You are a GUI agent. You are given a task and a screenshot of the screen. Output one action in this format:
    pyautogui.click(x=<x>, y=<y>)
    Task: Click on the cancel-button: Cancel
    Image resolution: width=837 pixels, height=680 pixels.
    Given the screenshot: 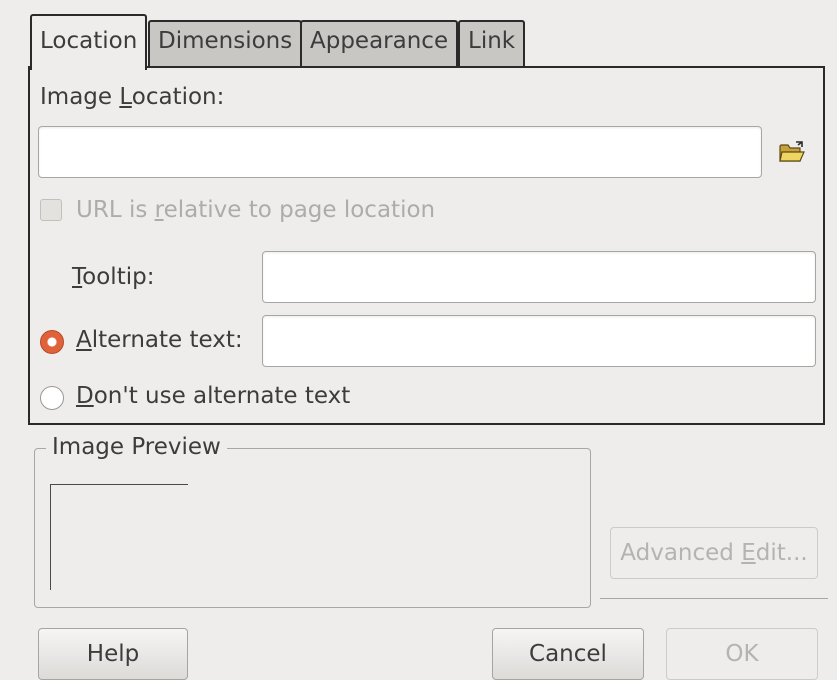 What is the action you would take?
    pyautogui.click(x=568, y=654)
    